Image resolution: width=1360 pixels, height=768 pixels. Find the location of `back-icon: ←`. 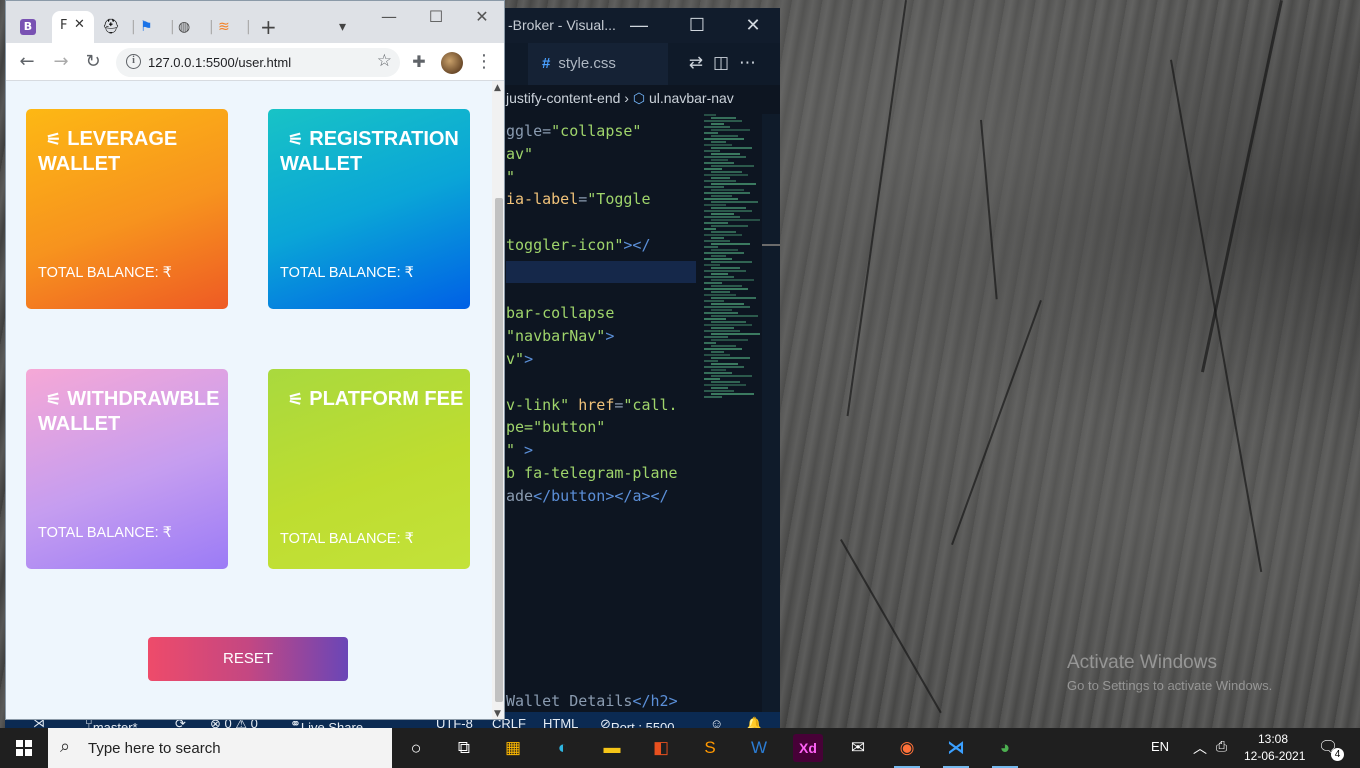

back-icon: ← is located at coordinates (27, 62).